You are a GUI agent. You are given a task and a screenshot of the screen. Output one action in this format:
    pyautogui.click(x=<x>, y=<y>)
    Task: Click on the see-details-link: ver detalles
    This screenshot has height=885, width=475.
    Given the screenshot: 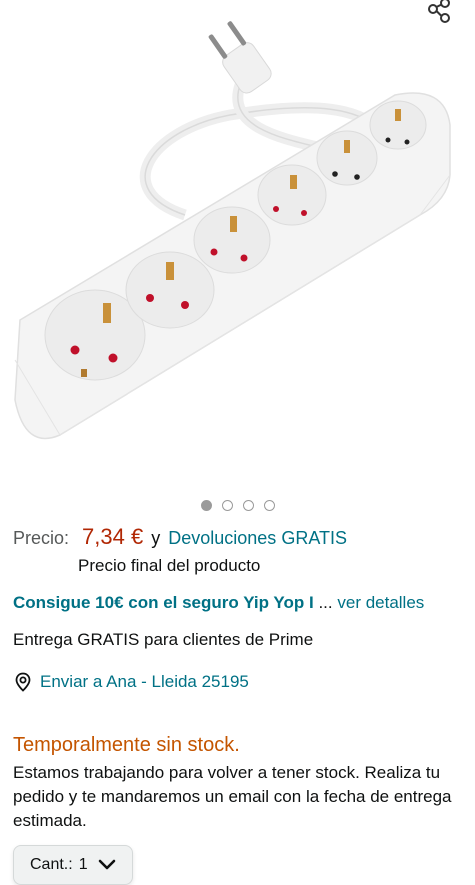 What is the action you would take?
    pyautogui.click(x=380, y=602)
    